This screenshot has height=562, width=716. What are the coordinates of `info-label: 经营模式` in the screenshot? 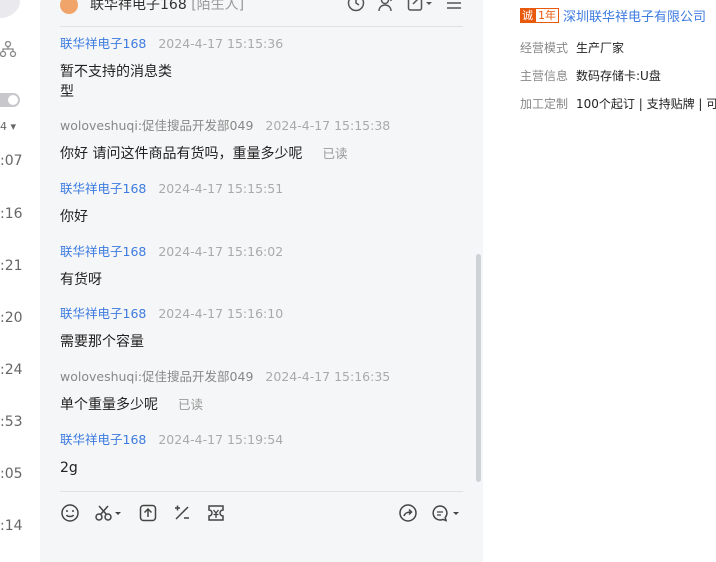 It's located at (544, 48).